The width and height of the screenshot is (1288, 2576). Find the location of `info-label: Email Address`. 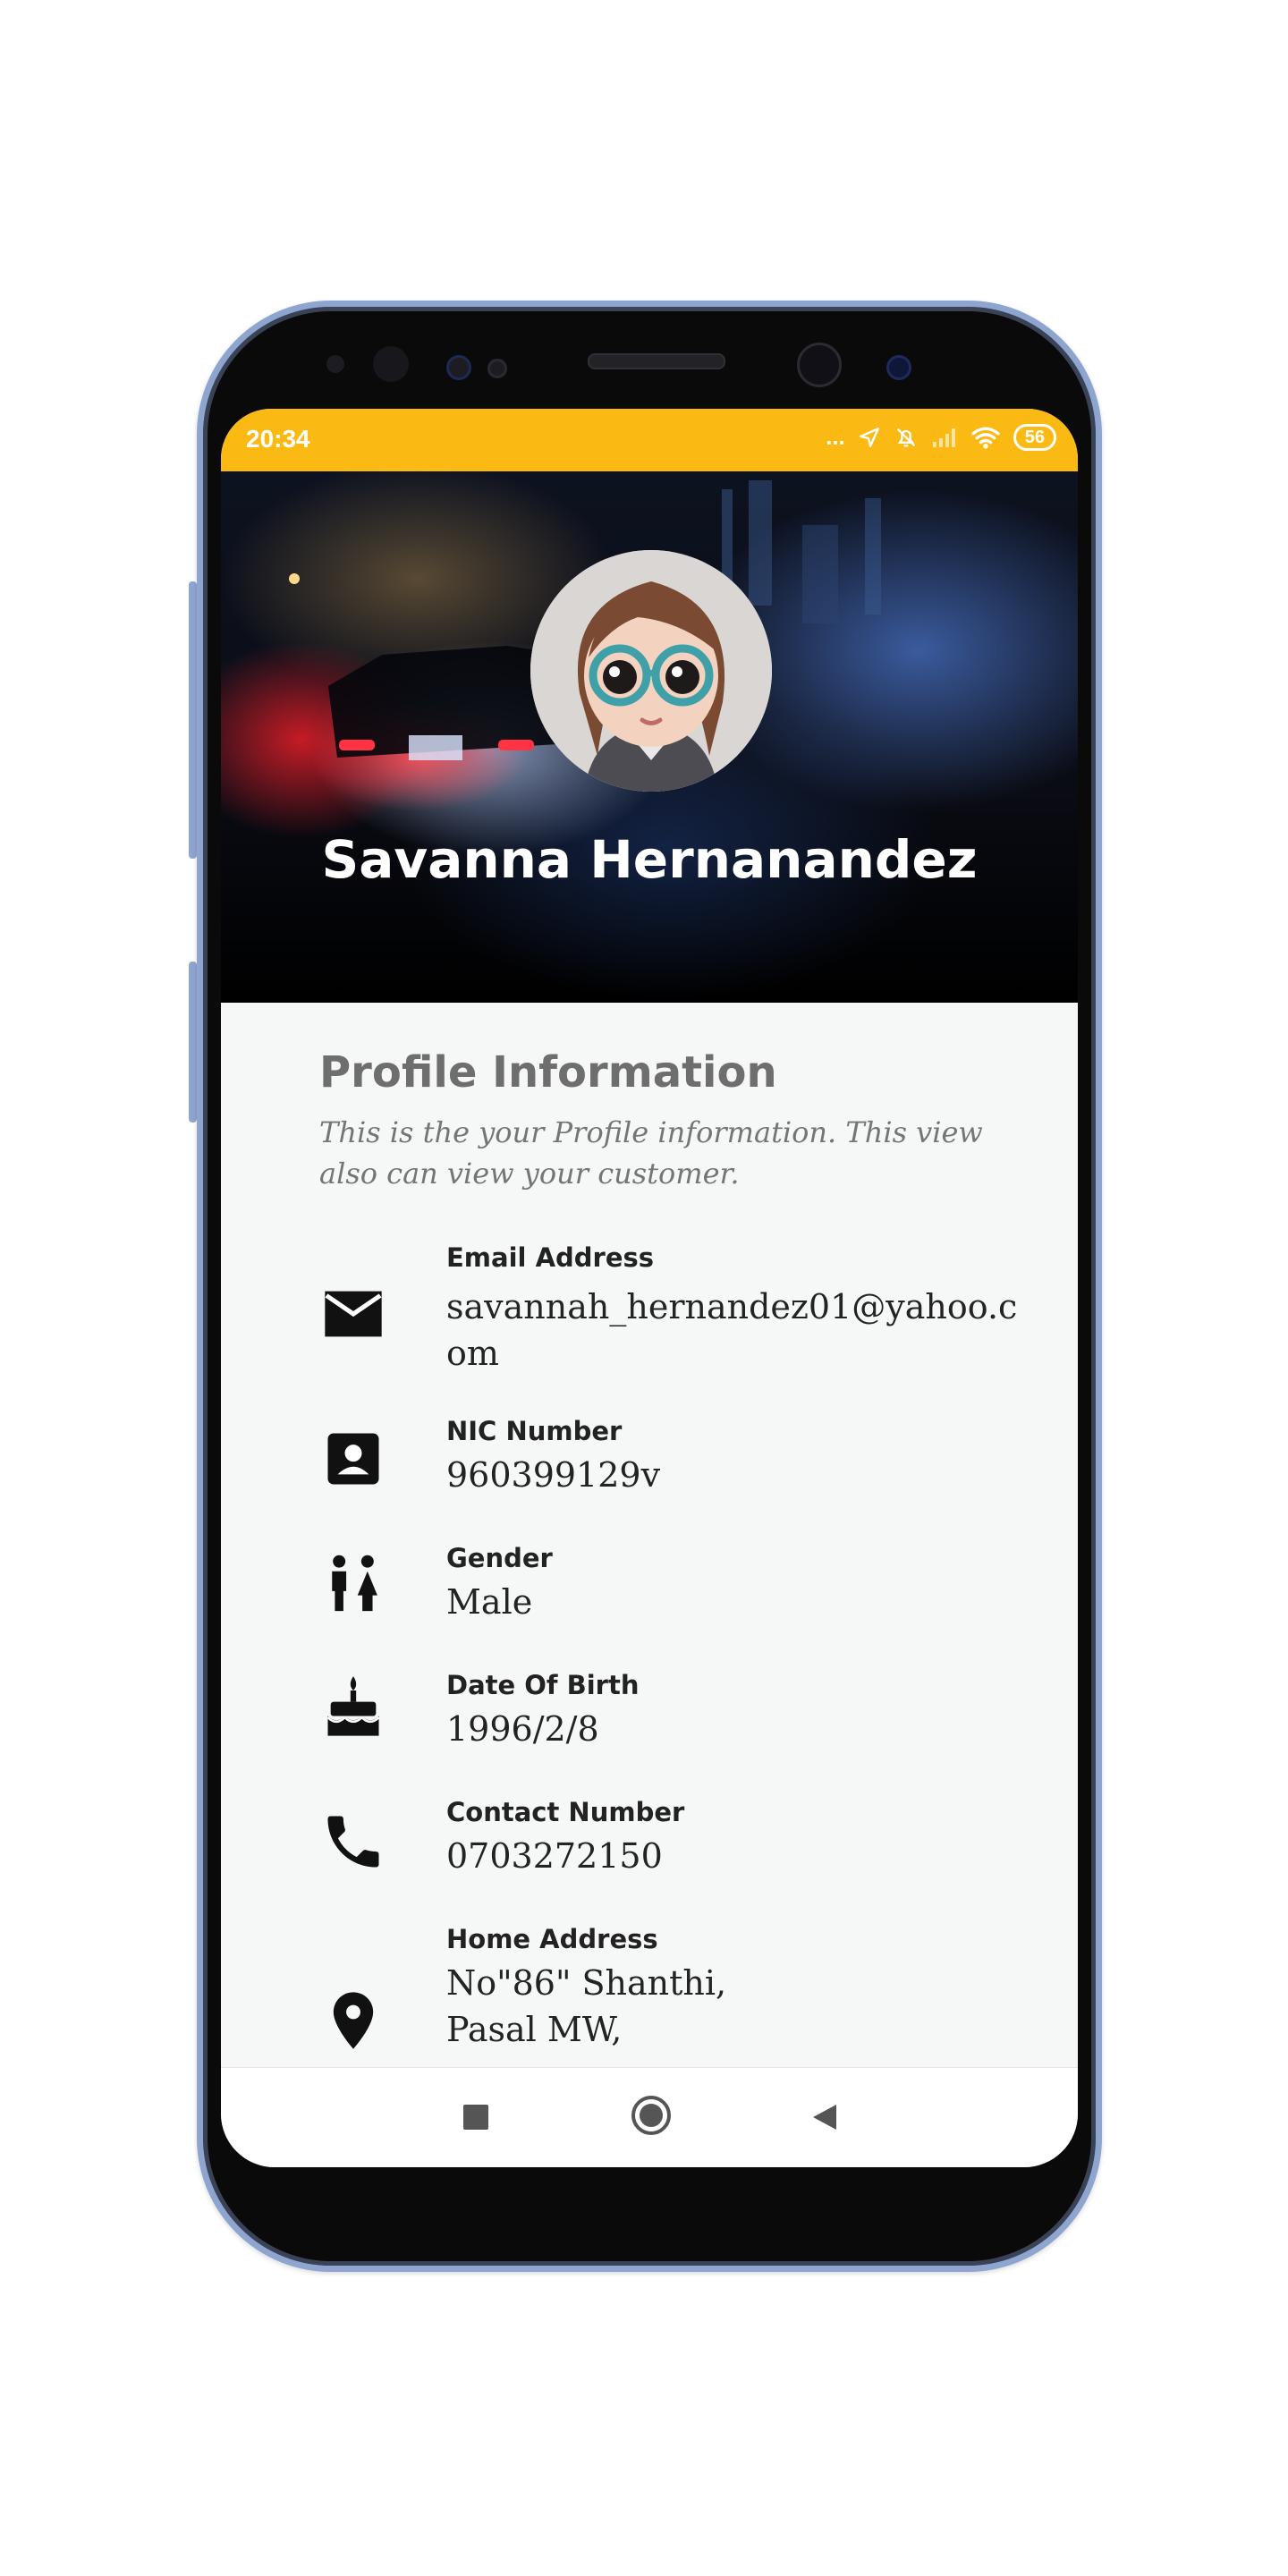

info-label: Email Address is located at coordinates (550, 1257).